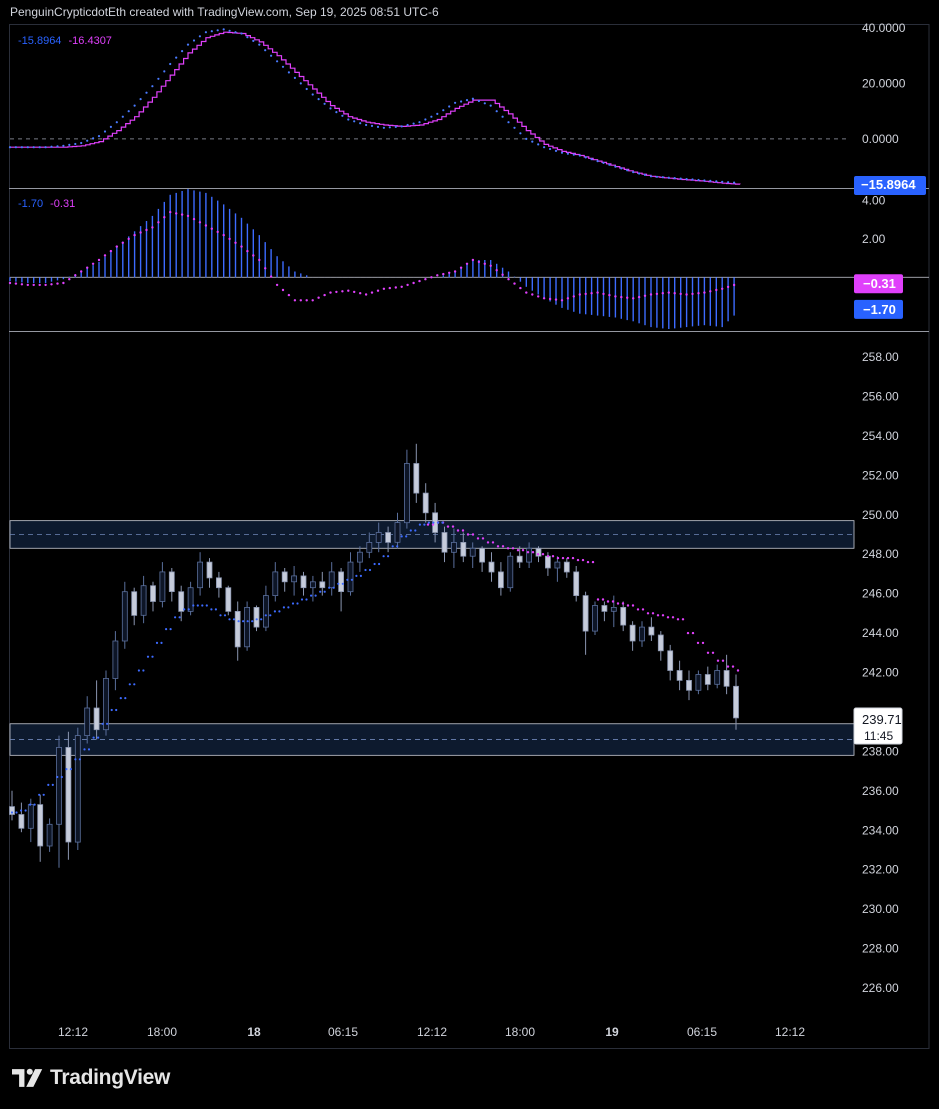 This screenshot has width=939, height=1109. What do you see at coordinates (880, 673) in the screenshot?
I see `price-tick-label: 242.00` at bounding box center [880, 673].